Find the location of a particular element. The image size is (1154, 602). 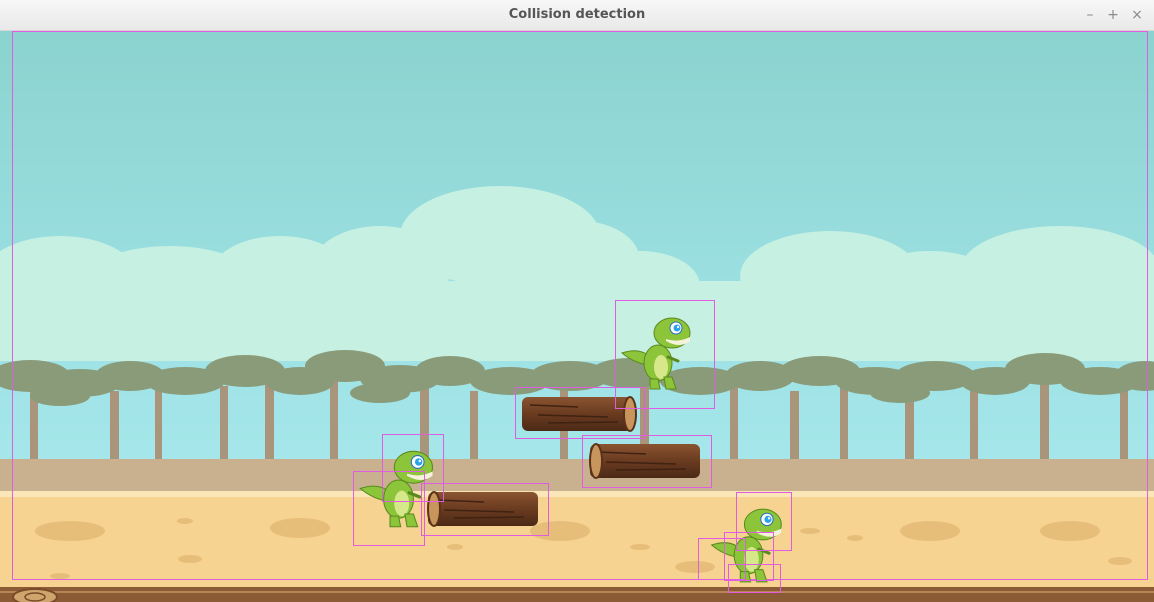

bottom-log-border is located at coordinates (577, 594).